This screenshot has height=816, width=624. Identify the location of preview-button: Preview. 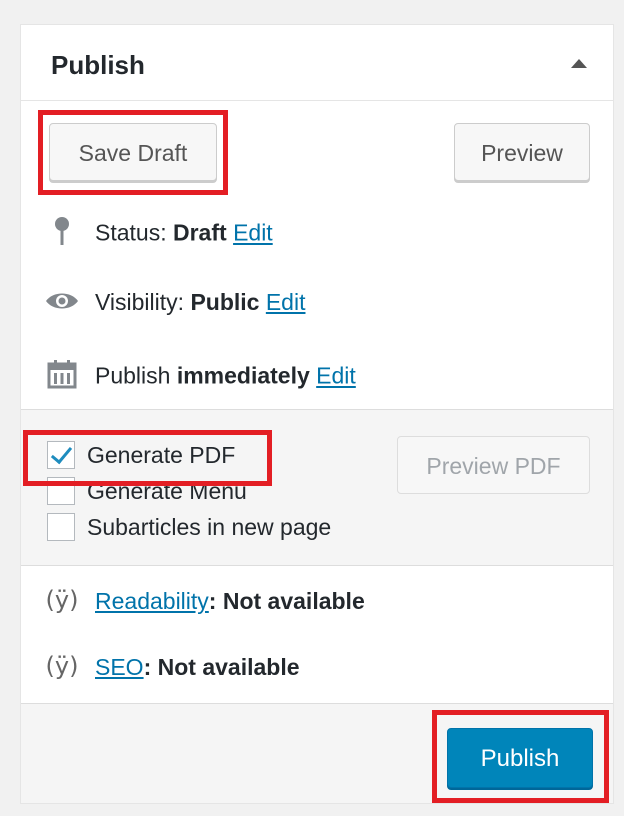
(522, 152).